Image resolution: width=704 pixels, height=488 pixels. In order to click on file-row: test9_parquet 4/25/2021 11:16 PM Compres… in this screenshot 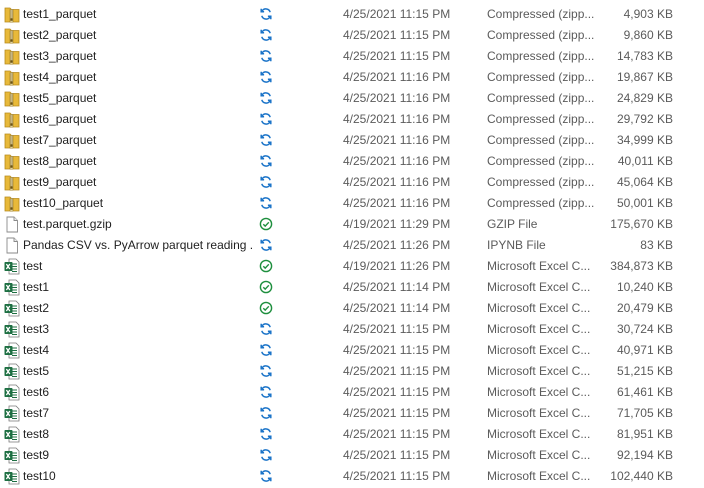, I will do `click(352, 182)`.